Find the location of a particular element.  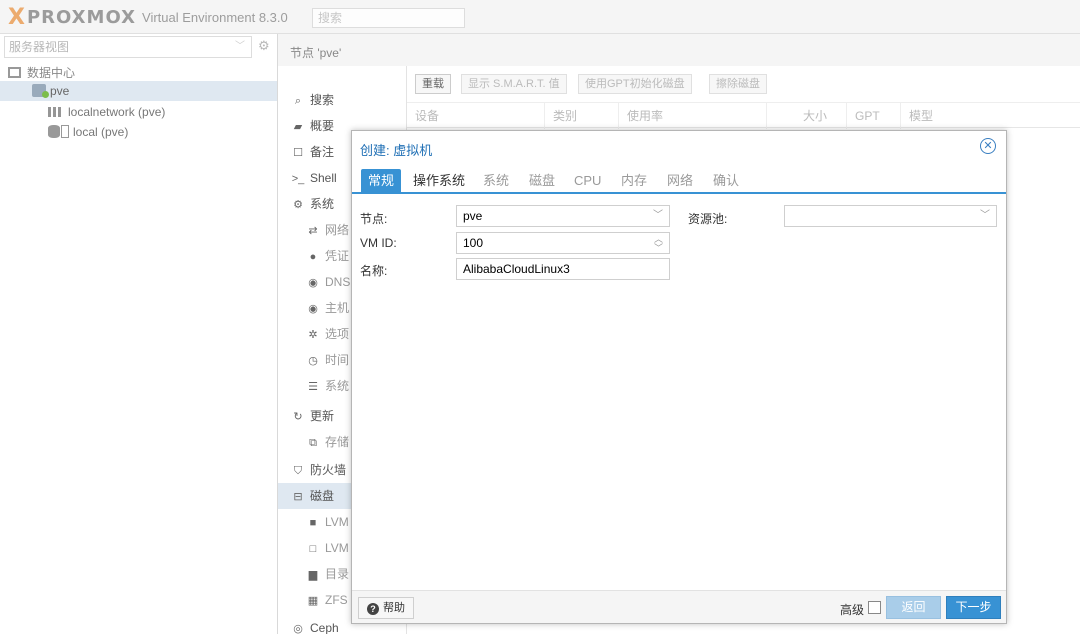

tab-network: 网络 is located at coordinates (680, 180).